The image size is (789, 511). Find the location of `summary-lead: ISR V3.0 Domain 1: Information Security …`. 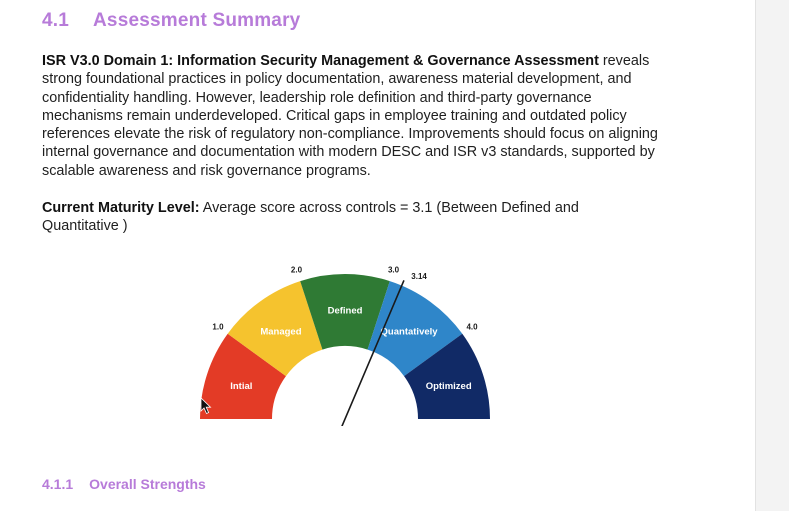

summary-lead: ISR V3.0 Domain 1: Information Security … is located at coordinates (320, 61).